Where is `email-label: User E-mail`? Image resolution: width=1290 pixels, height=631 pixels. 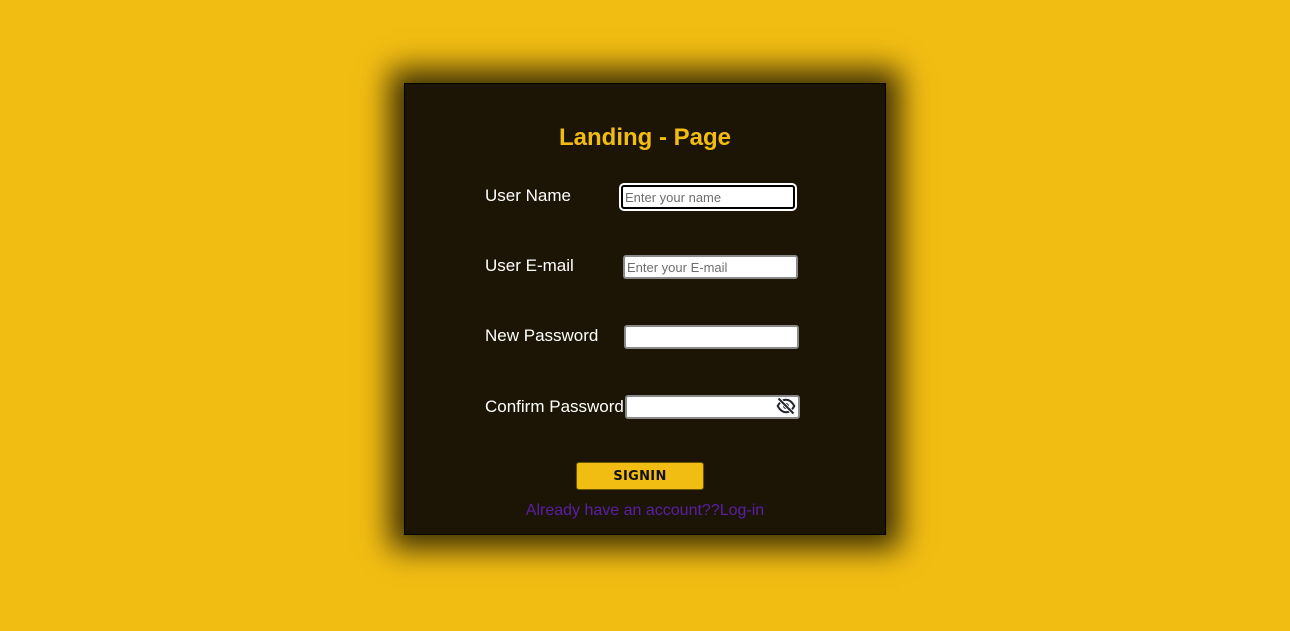
email-label: User E-mail is located at coordinates (529, 265).